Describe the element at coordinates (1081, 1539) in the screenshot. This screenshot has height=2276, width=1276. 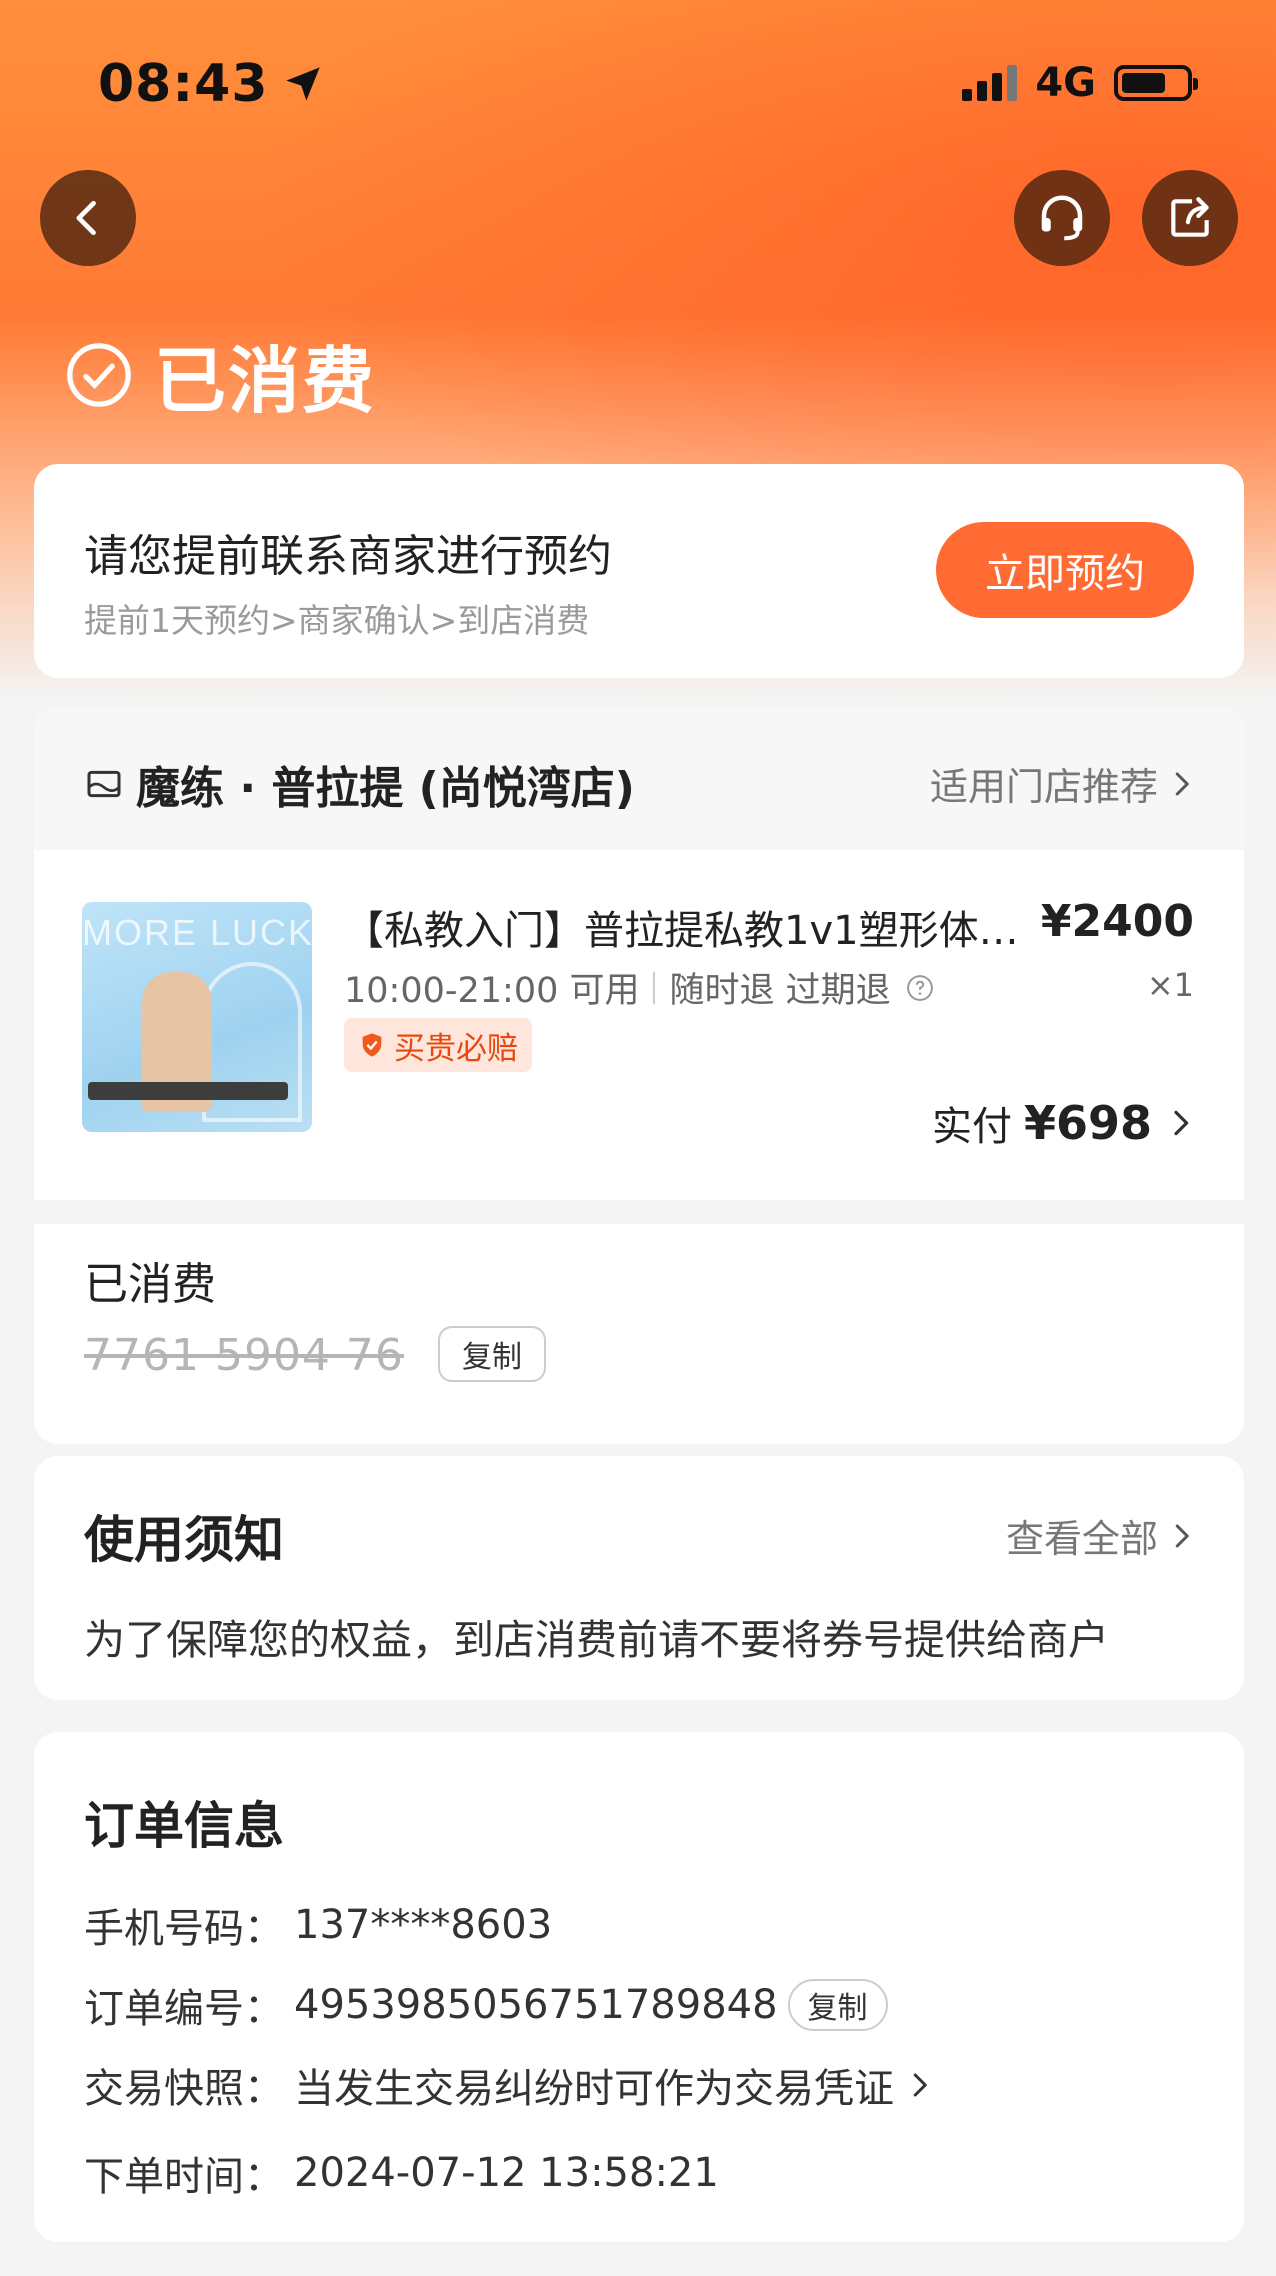
I see `view-all-label: 查看全部` at that location.